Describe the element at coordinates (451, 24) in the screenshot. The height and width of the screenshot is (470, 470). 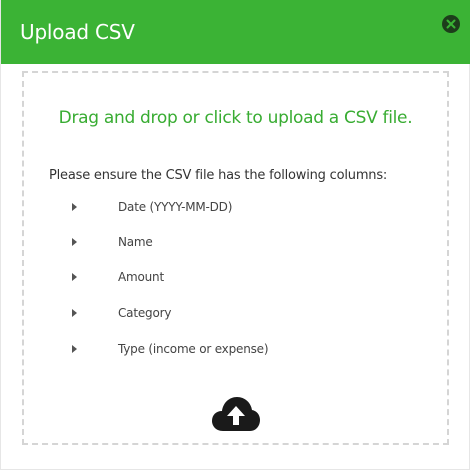
I see `close-icon` at that location.